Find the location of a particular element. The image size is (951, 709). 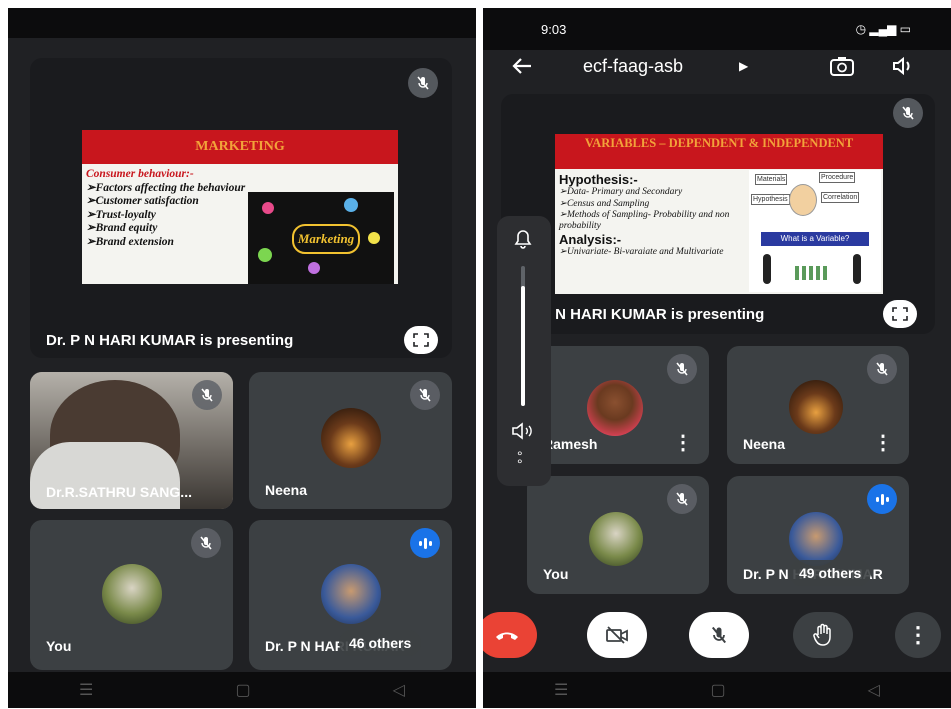

status-time: 9:03 is located at coordinates (554, 29).